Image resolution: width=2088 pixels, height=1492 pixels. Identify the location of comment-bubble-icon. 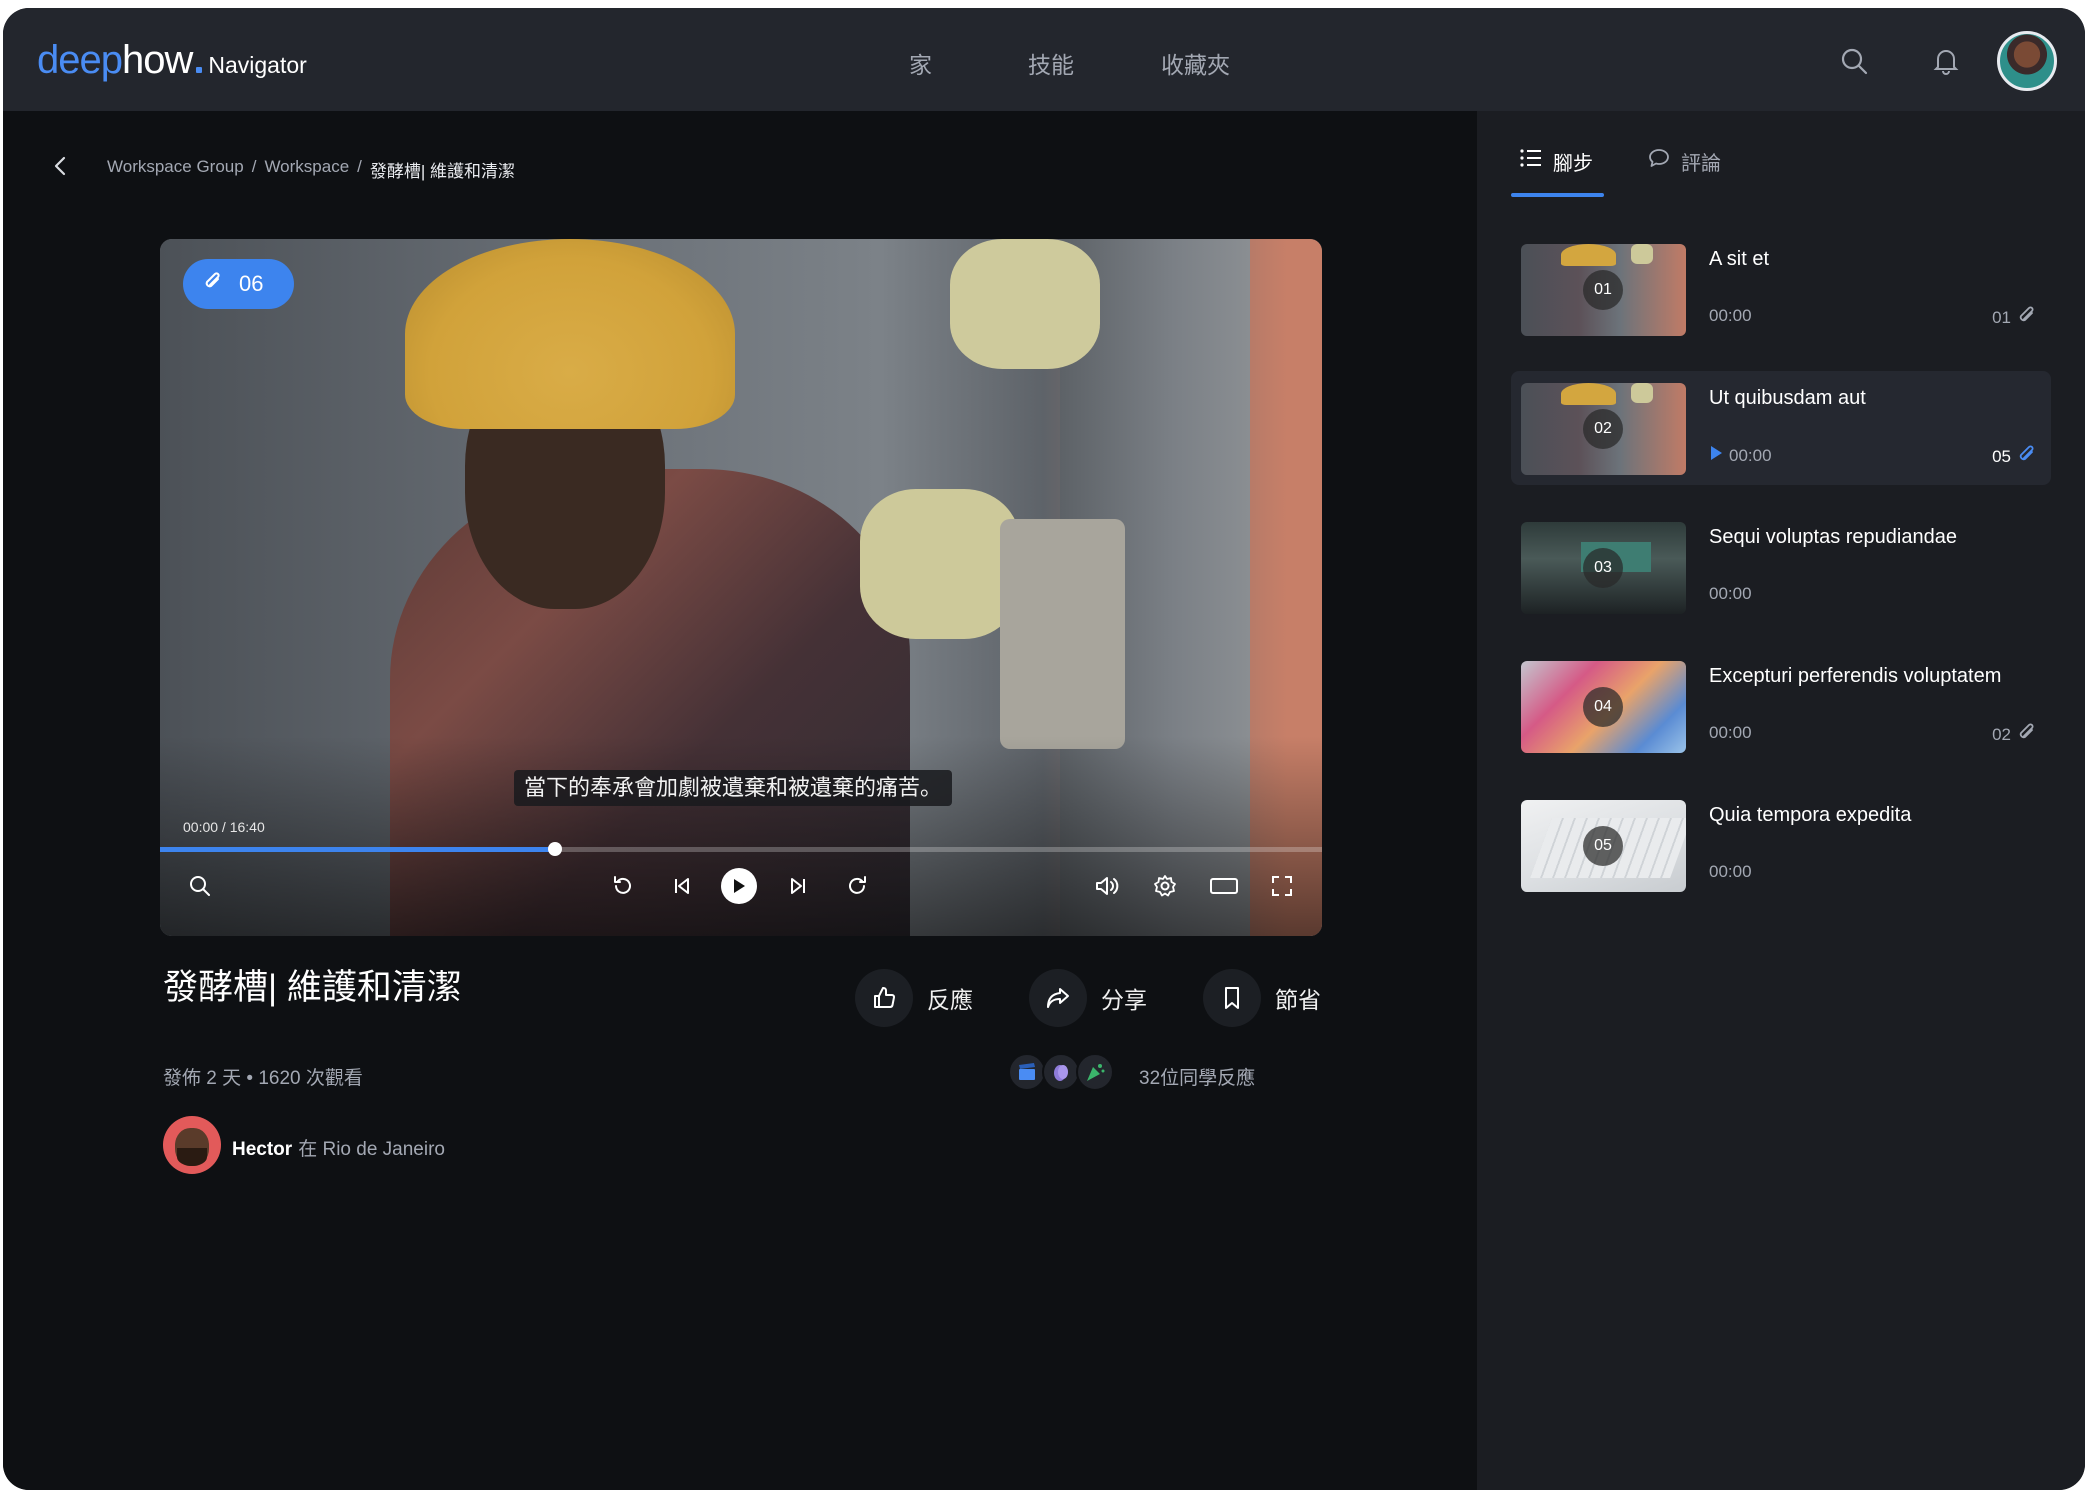
(1659, 161).